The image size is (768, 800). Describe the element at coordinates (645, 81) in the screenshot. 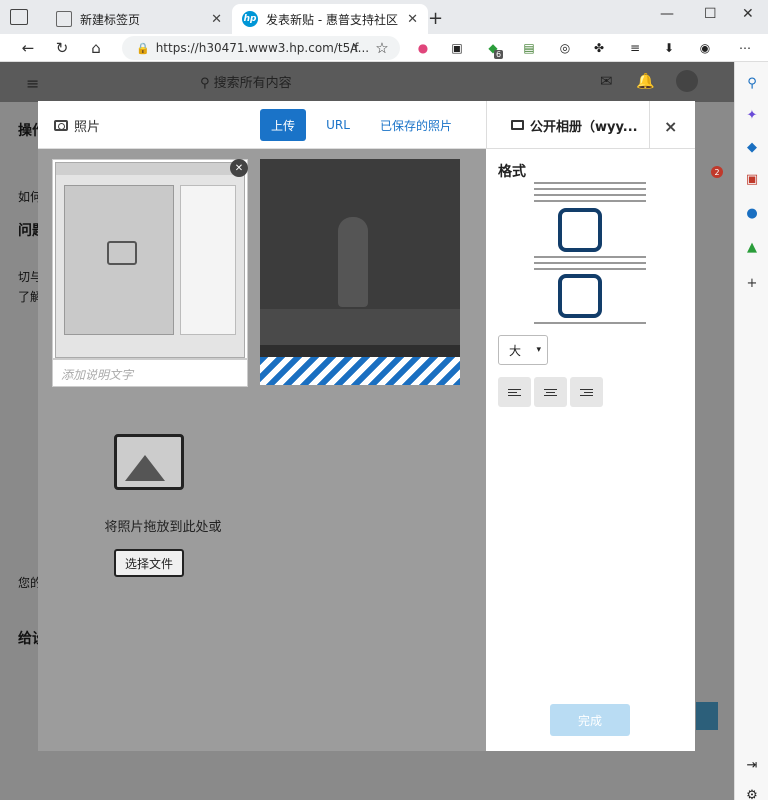

I see `bell-icon: 🔔` at that location.